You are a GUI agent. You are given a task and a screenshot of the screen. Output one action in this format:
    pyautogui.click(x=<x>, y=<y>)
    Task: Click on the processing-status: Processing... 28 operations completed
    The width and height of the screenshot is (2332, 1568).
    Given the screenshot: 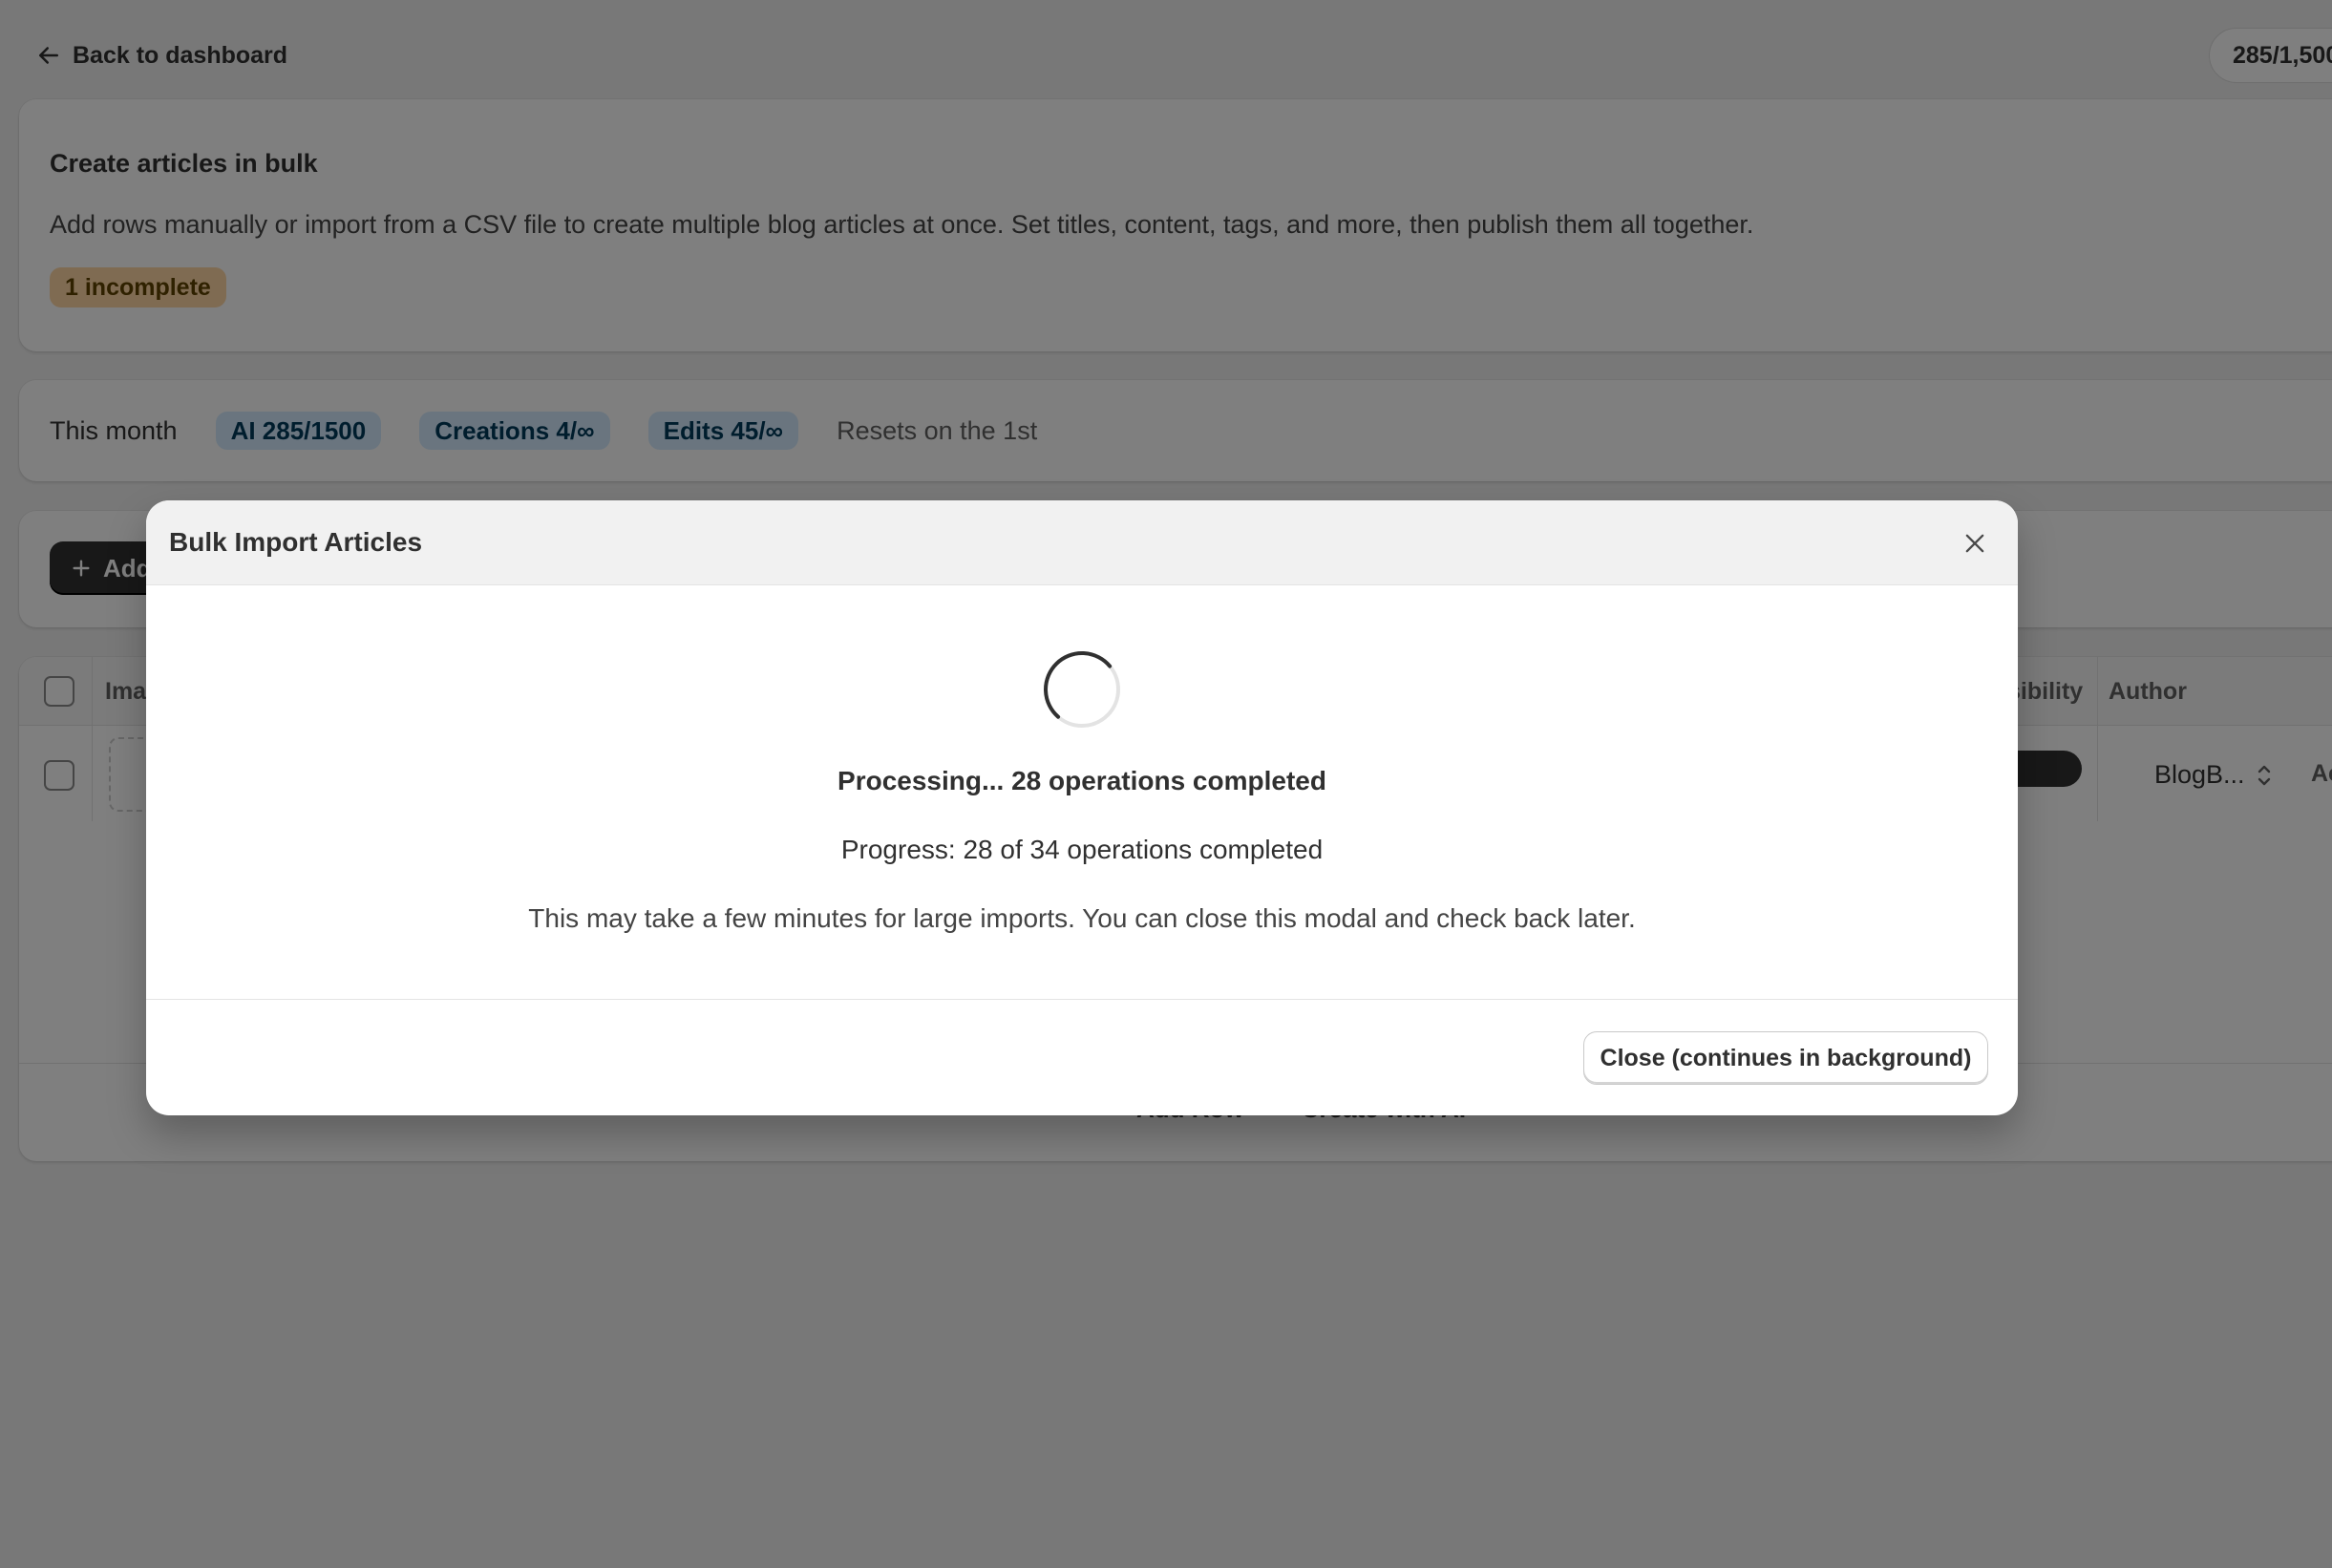 What is the action you would take?
    pyautogui.click(x=1081, y=780)
    